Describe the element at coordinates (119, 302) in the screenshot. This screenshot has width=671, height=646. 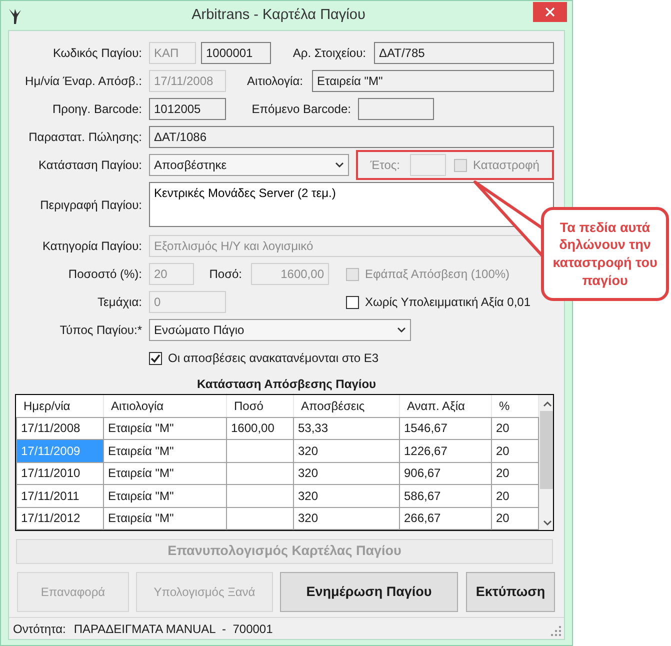
I see `field-label: Τεμάχια:` at that location.